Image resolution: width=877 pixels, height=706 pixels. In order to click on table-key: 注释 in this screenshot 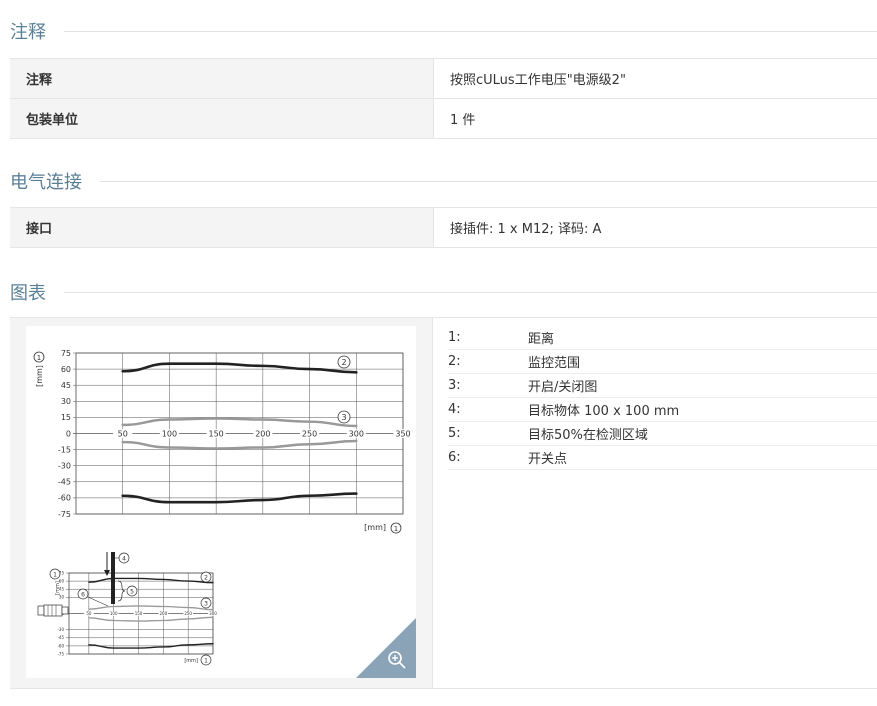, I will do `click(222, 78)`.